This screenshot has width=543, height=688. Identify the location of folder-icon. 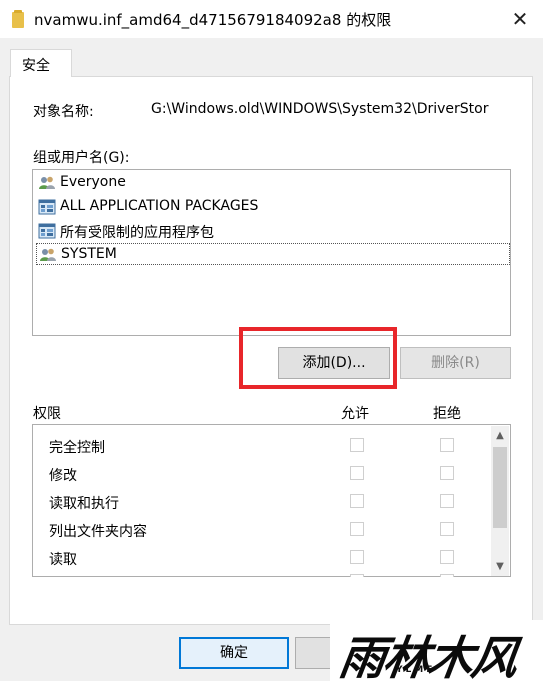
(18, 19).